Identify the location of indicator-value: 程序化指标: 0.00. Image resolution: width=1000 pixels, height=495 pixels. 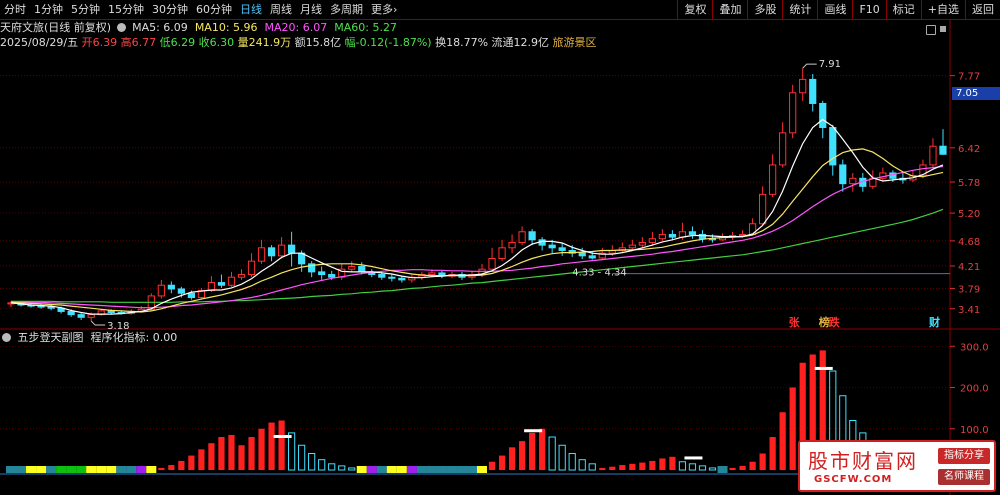
(134, 337).